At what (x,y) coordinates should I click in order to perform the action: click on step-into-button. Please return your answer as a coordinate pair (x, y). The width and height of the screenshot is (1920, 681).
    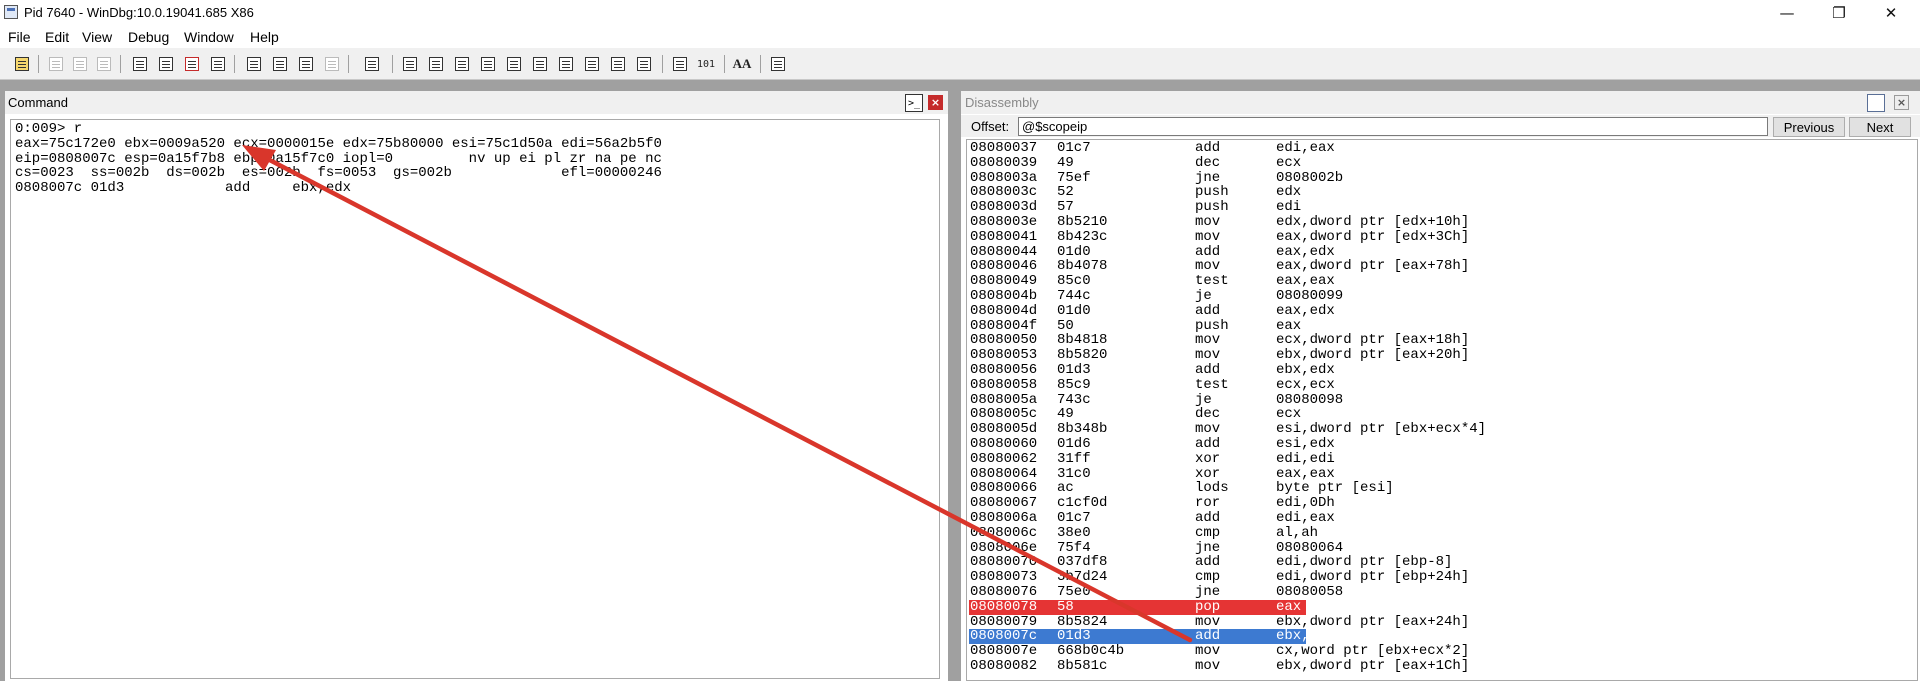
    Looking at the image, I should click on (254, 64).